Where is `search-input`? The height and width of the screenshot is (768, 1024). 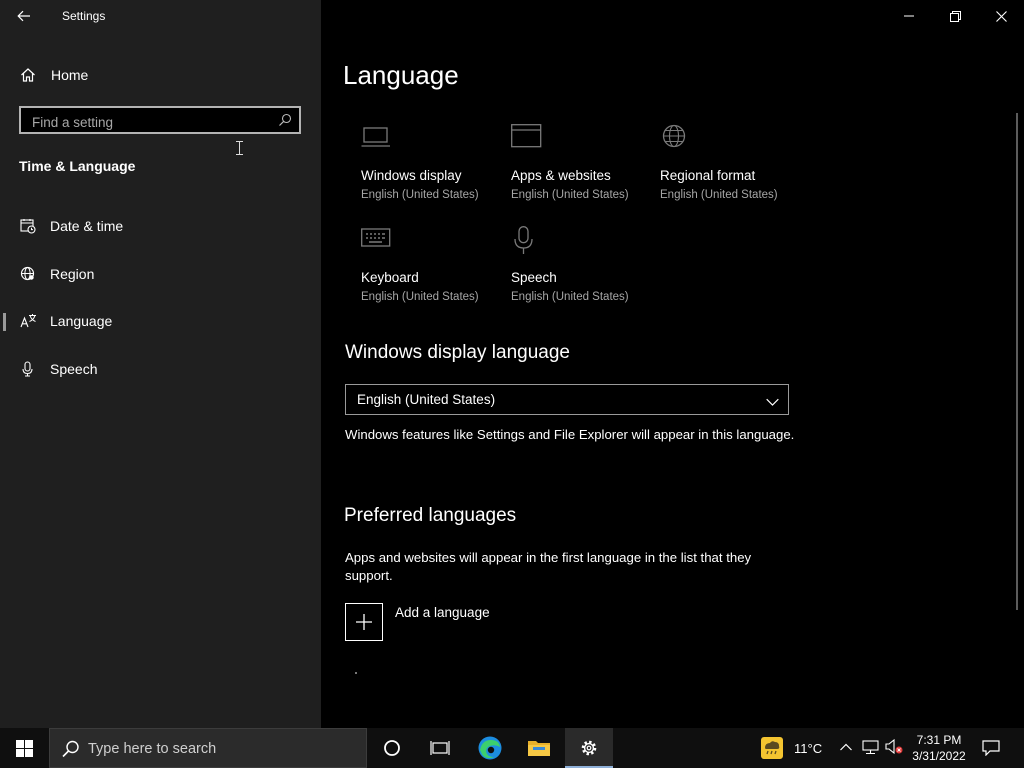 search-input is located at coordinates (152, 122).